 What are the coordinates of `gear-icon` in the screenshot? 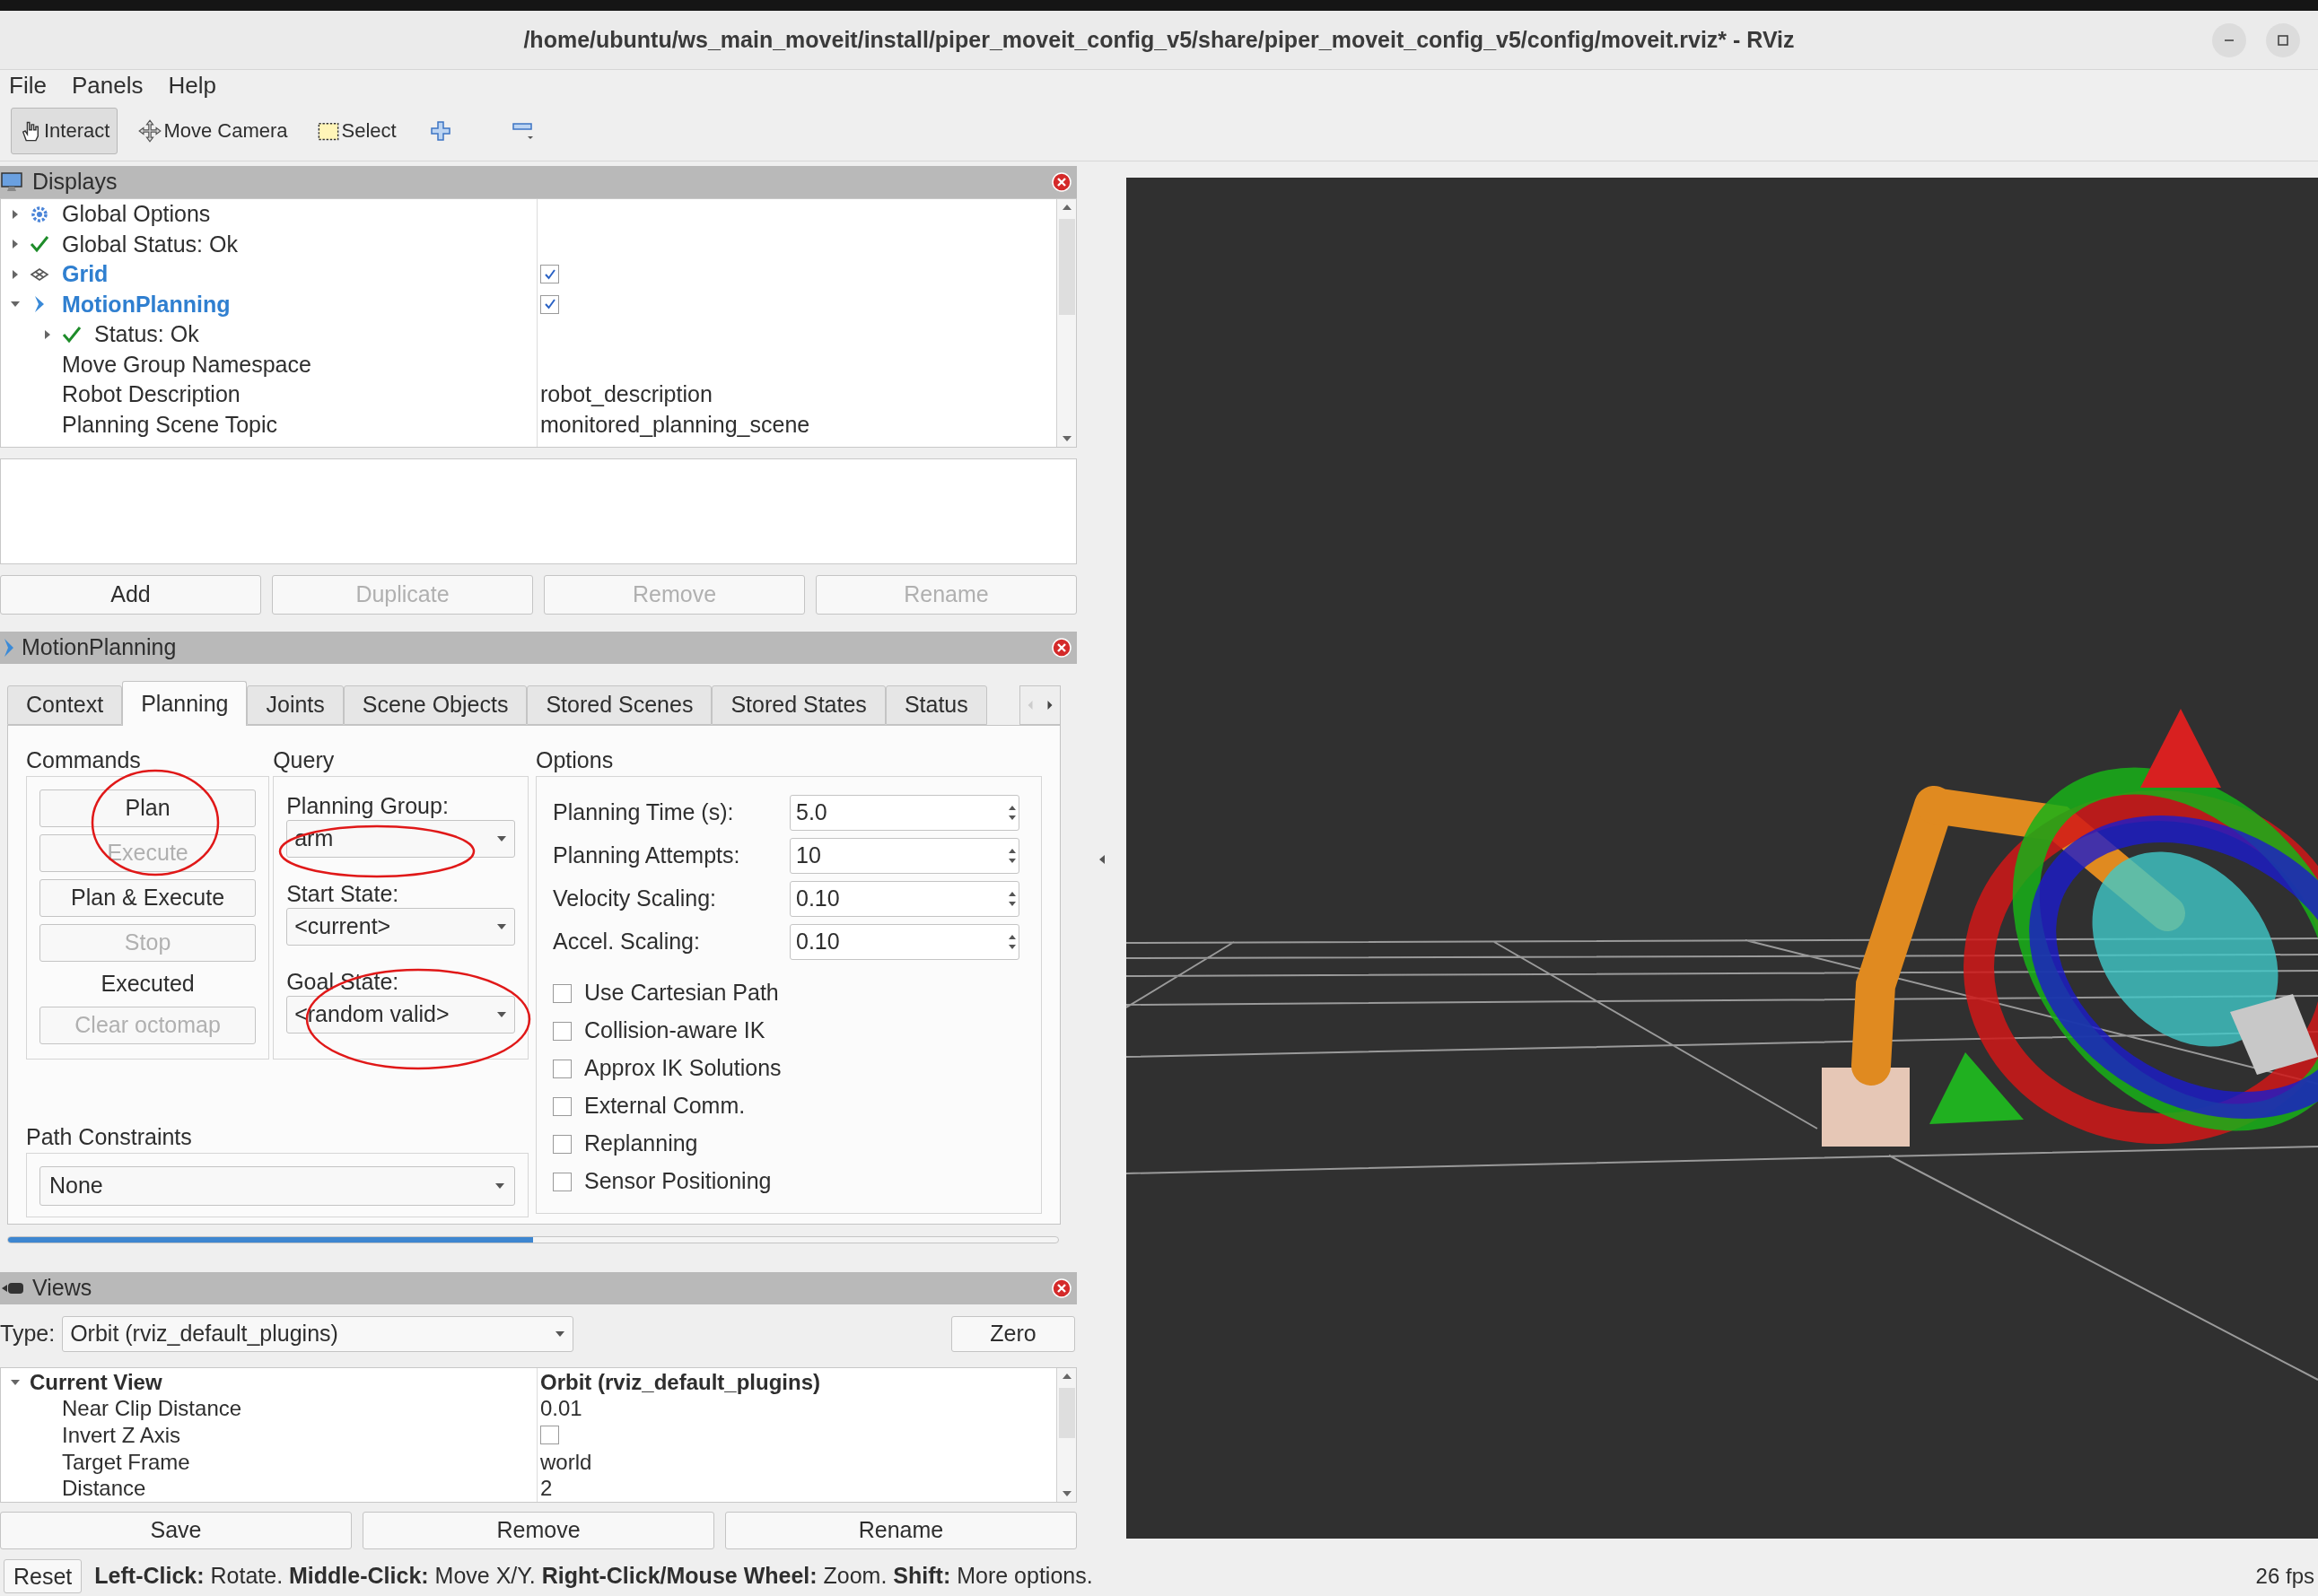 It's located at (40, 214).